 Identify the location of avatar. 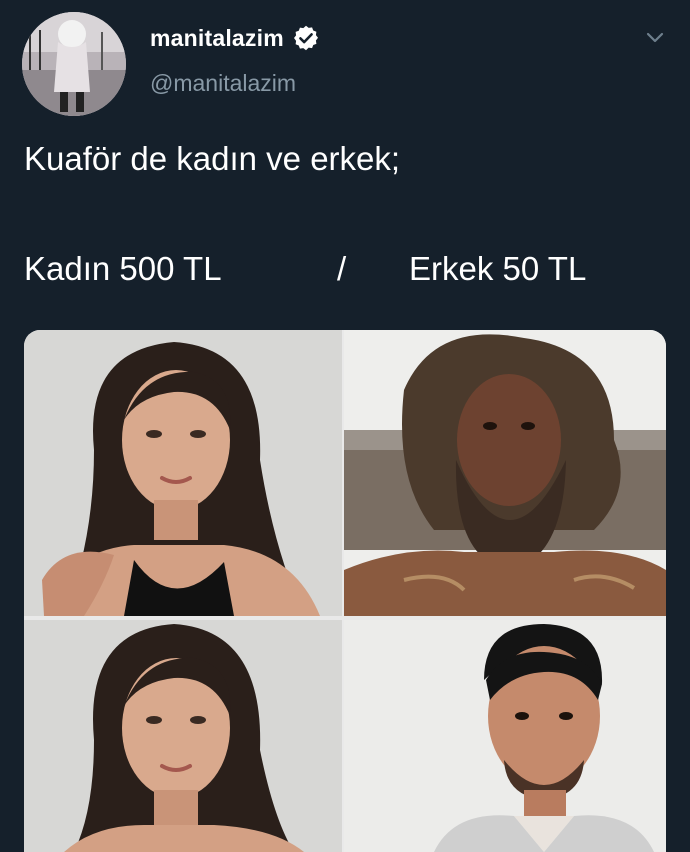
(74, 64).